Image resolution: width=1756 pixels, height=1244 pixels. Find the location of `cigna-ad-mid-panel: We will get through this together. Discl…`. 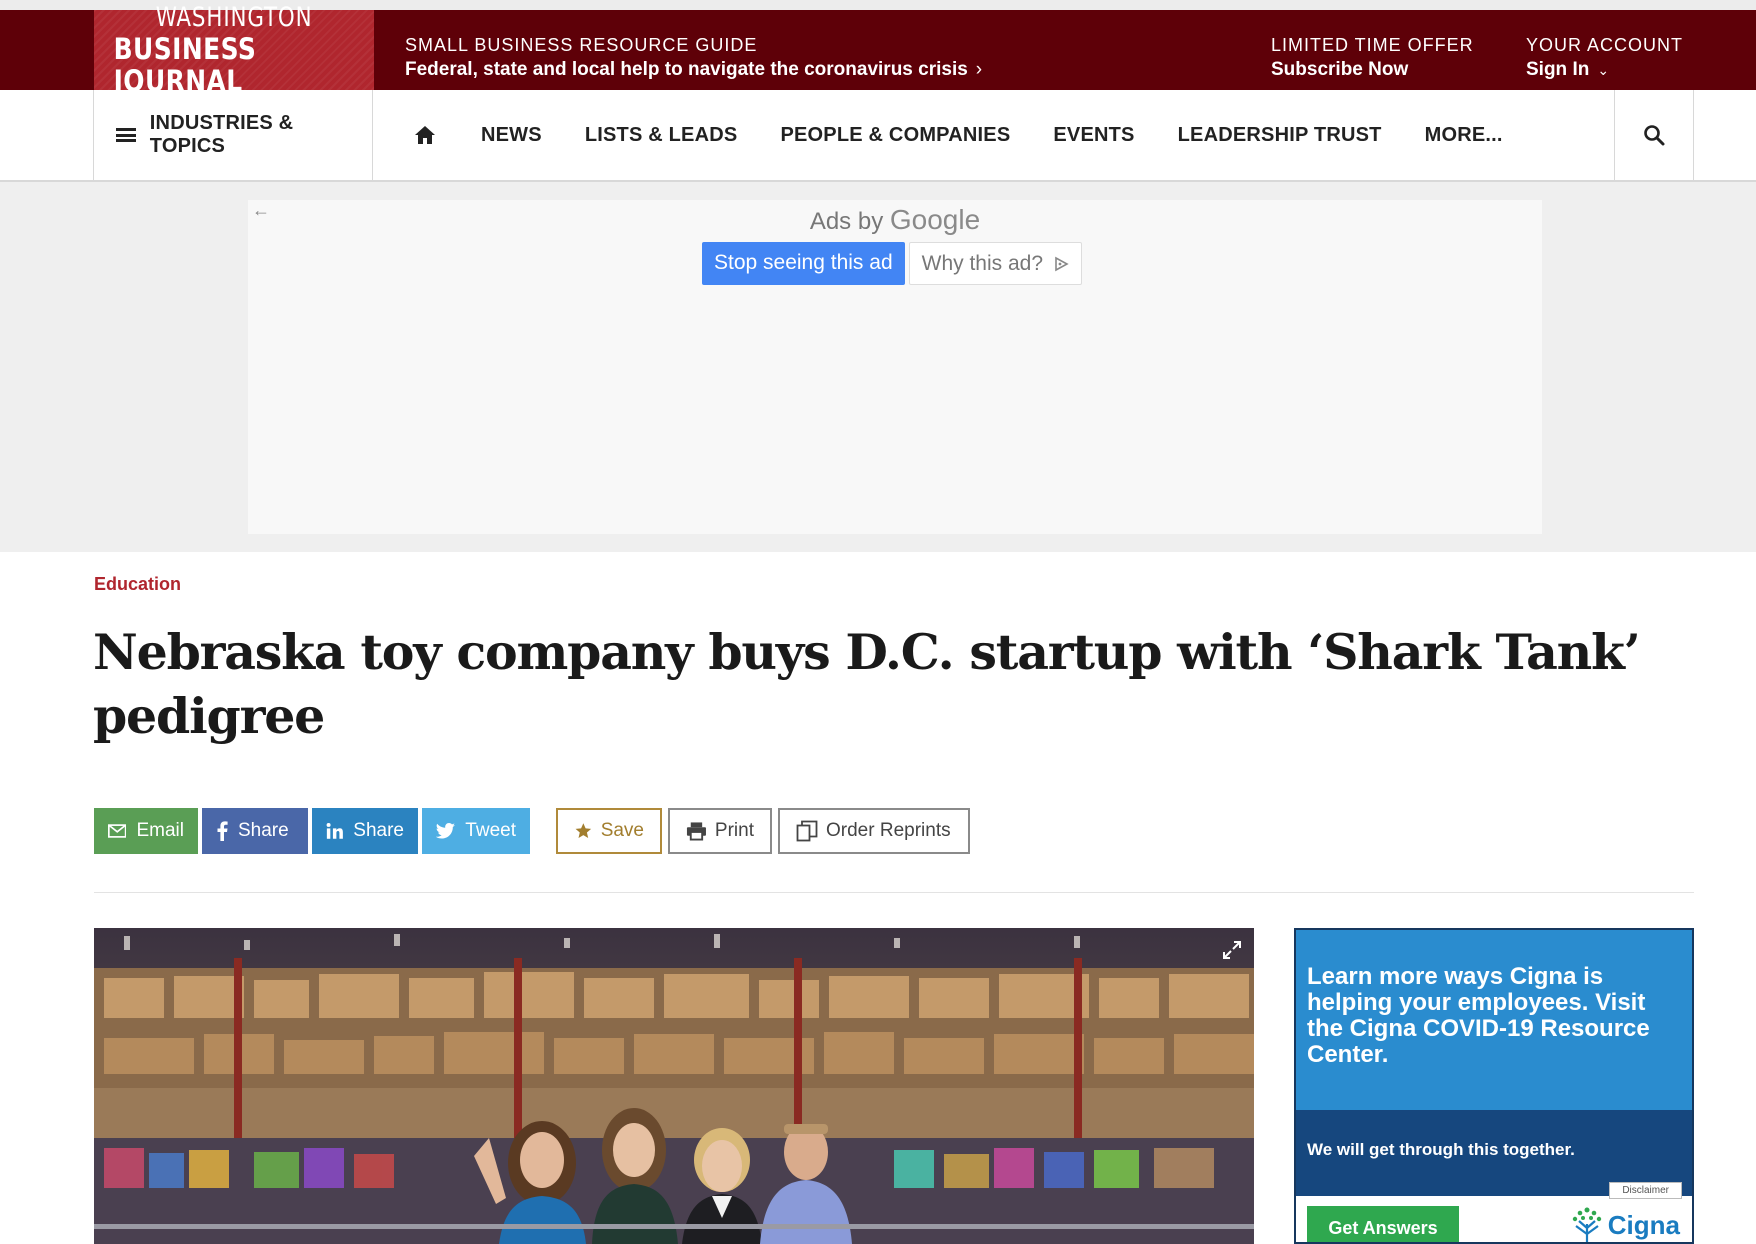

cigna-ad-mid-panel: We will get through this together. Discl… is located at coordinates (1494, 1154).